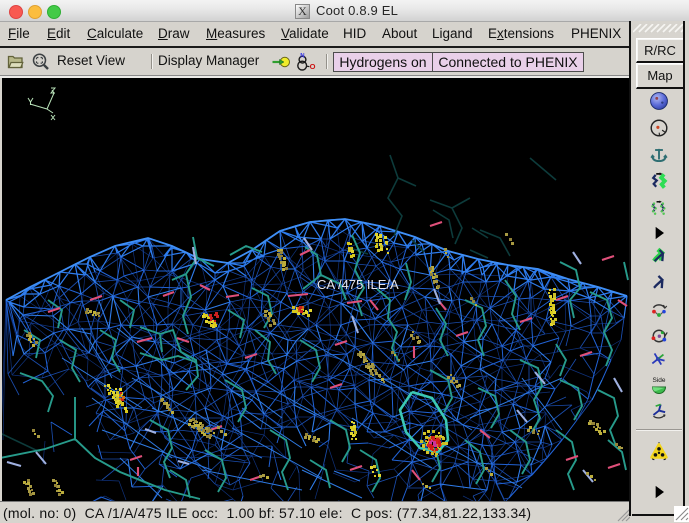  I want to click on svg-text: Side, so click(658, 380).